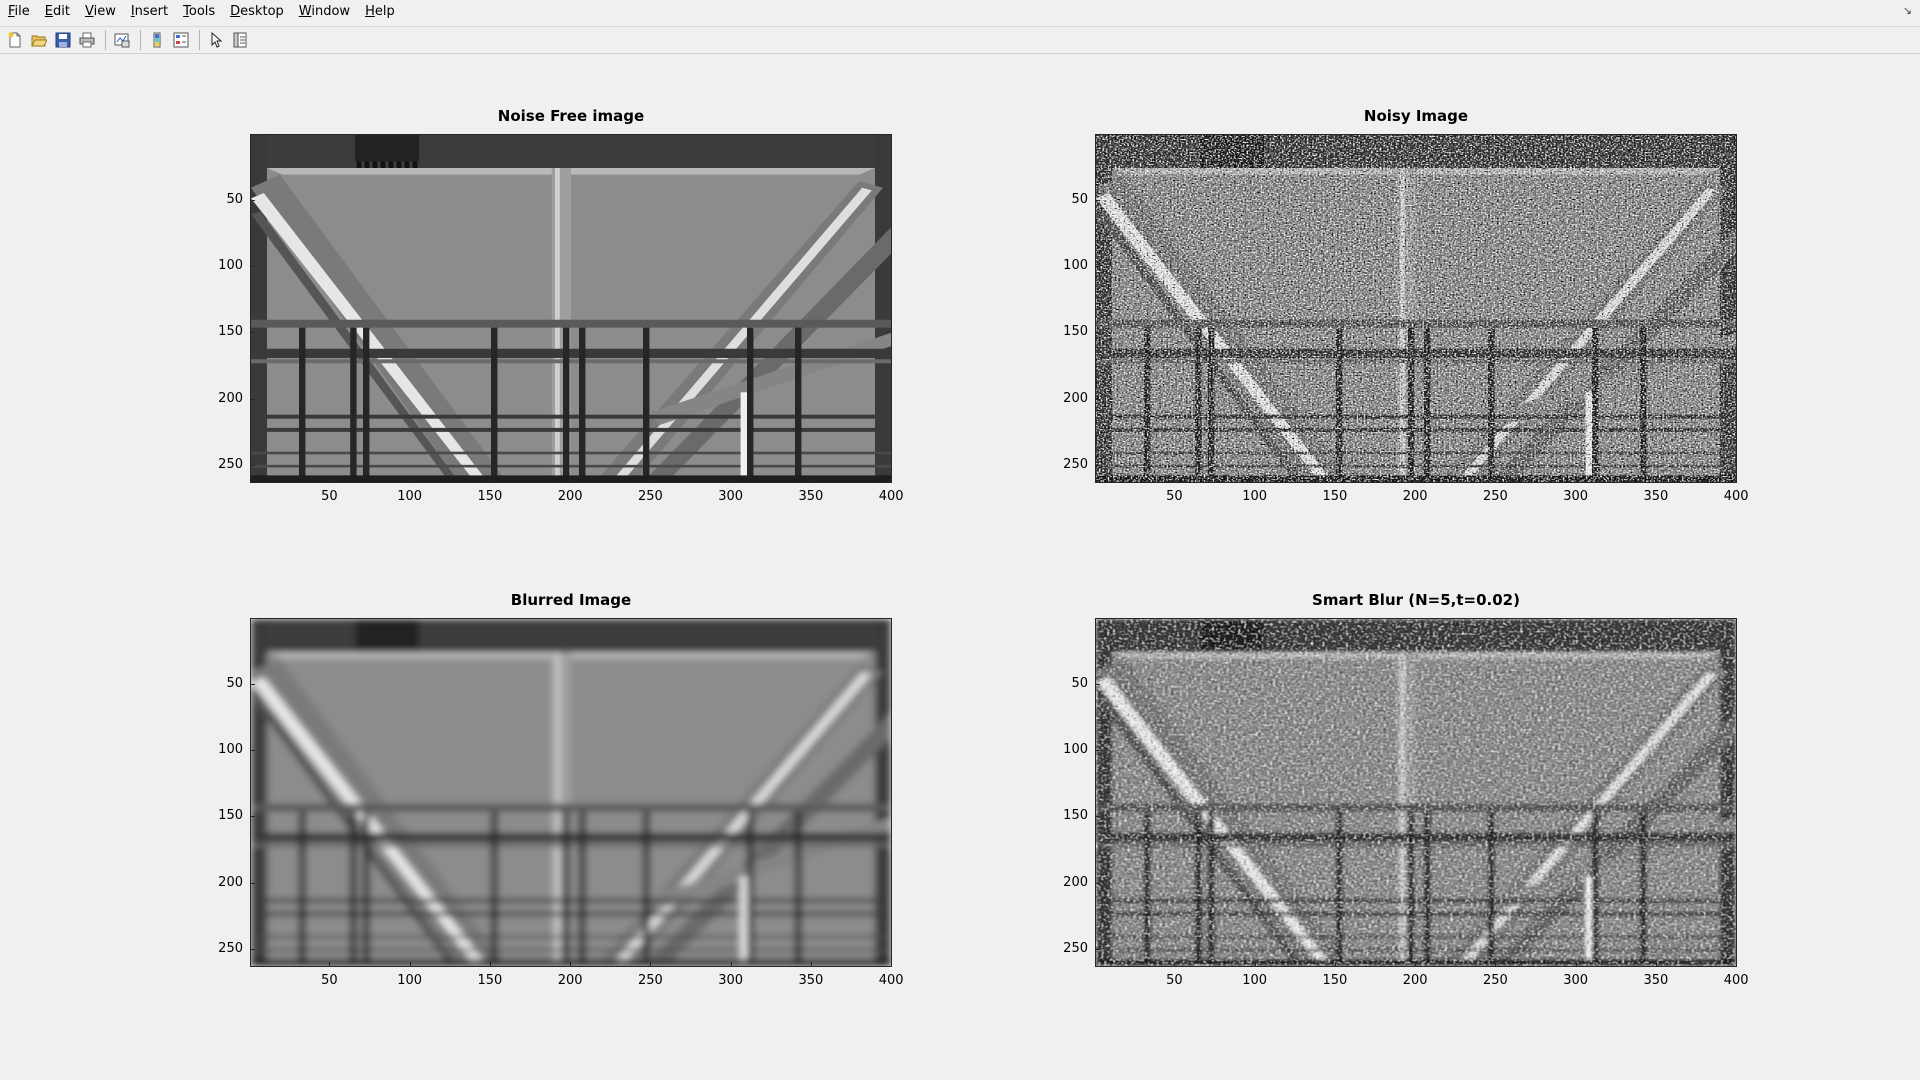  I want to click on axes-title: Blurred Image, so click(571, 600).